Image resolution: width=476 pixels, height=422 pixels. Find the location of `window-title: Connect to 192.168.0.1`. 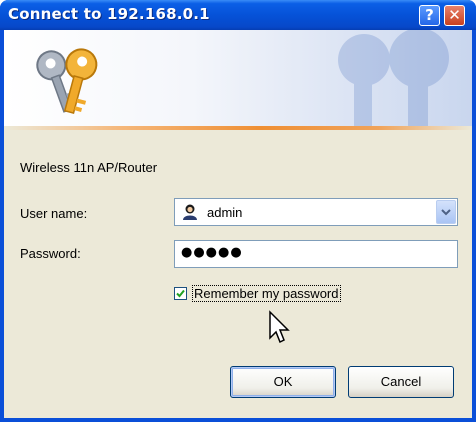

window-title: Connect to 192.168.0.1 is located at coordinates (109, 14).